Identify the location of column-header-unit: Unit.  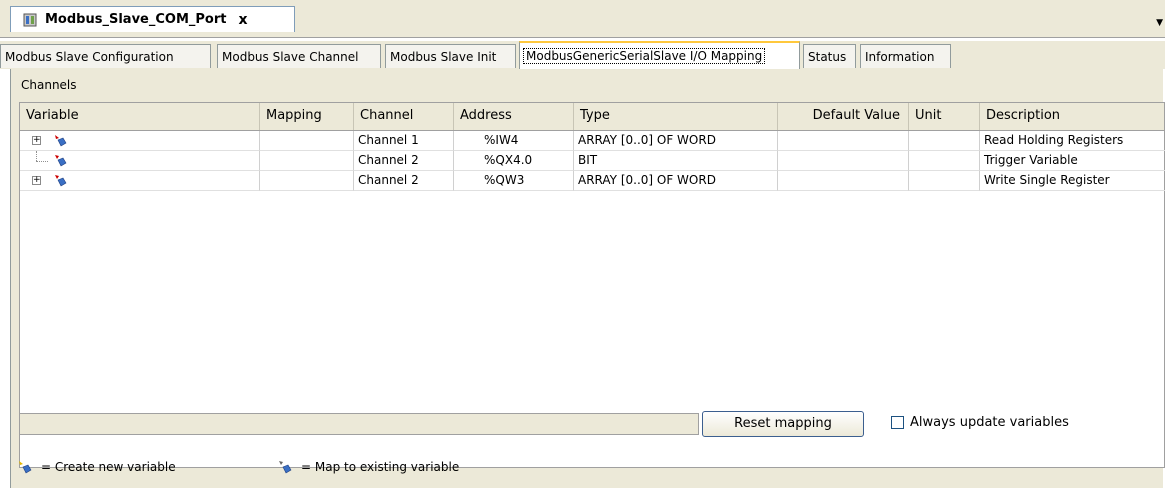
(944, 116).